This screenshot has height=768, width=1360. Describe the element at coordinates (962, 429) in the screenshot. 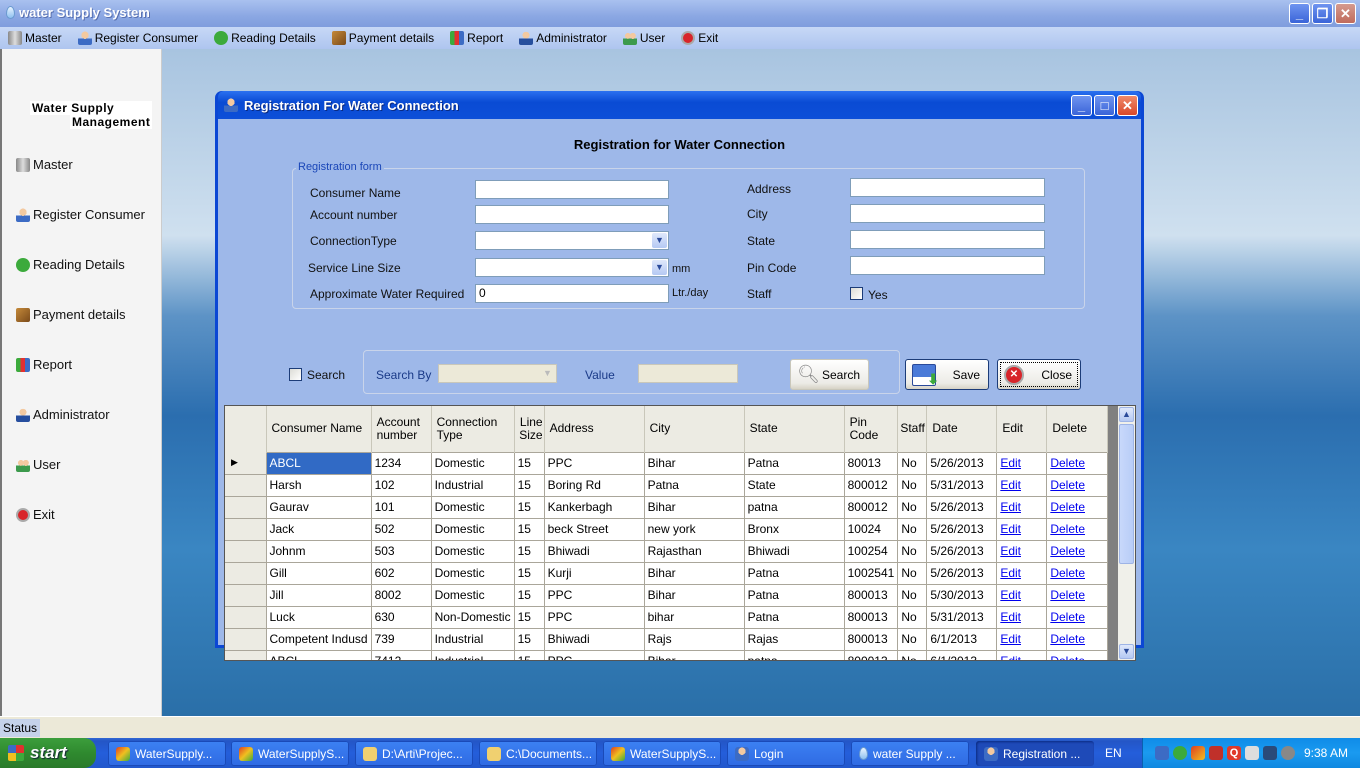

I see `col-date: Date` at that location.